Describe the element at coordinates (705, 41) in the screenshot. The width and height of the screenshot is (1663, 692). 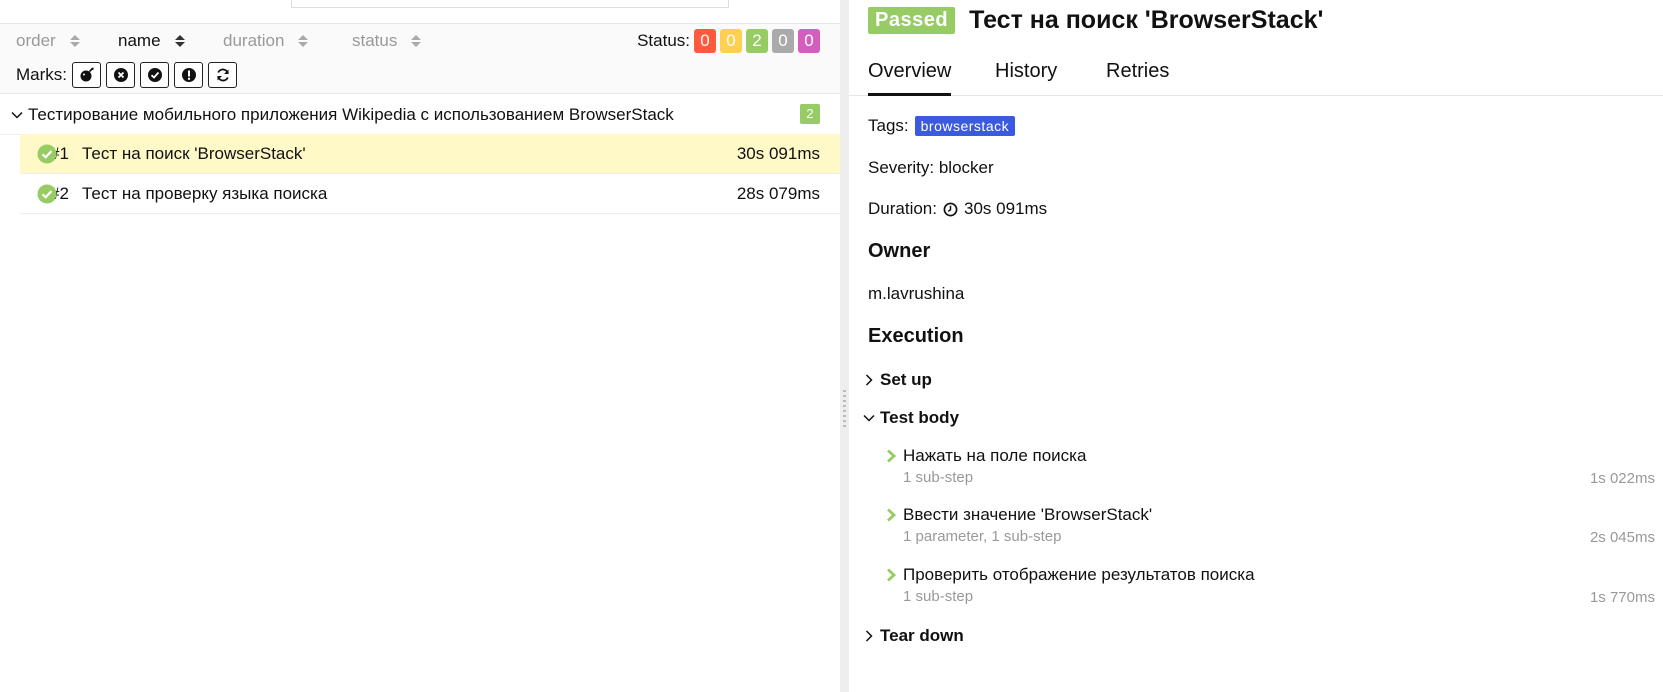
I see `status-failed-toggle: 0` at that location.